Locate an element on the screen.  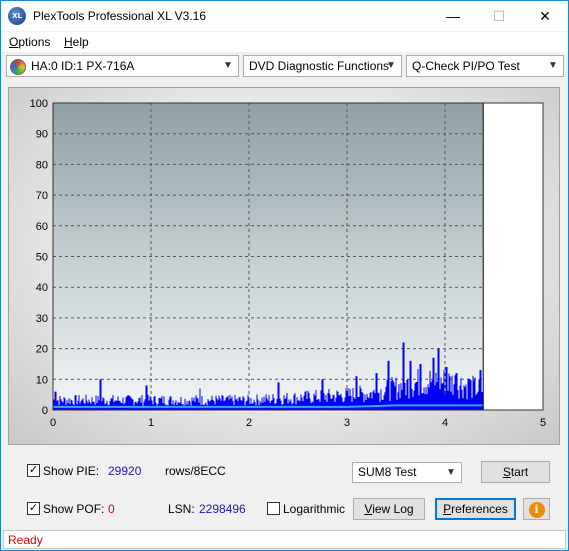
y-axis-ticks: 0 10 20 30 40 50 60 70 80 90 100 is located at coordinates (39, 257).